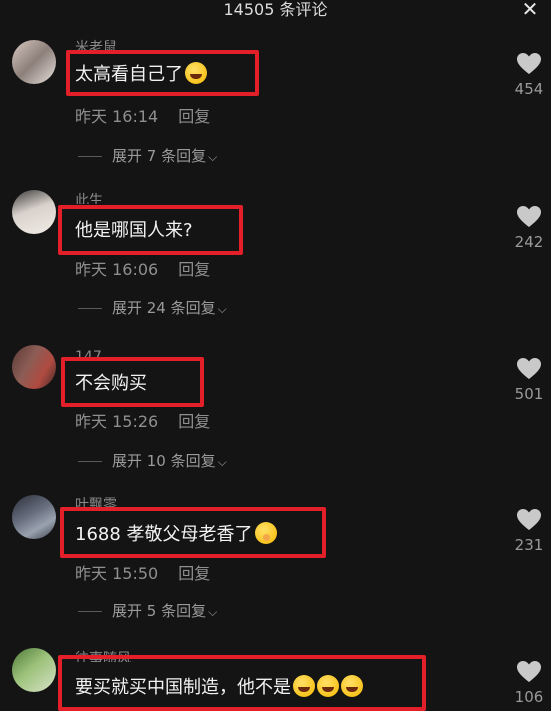  What do you see at coordinates (529, 228) in the screenshot?
I see `like-button: 242` at bounding box center [529, 228].